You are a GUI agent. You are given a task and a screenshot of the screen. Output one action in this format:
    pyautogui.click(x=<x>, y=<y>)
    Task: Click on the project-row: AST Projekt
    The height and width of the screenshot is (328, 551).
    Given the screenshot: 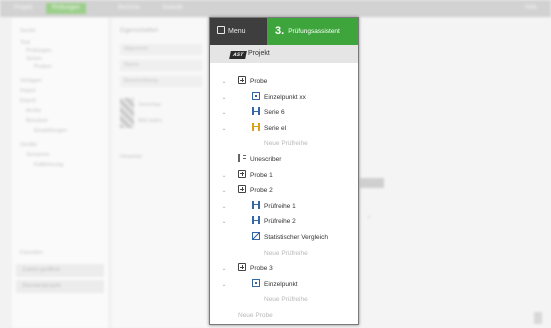 What is the action you would take?
    pyautogui.click(x=284, y=54)
    